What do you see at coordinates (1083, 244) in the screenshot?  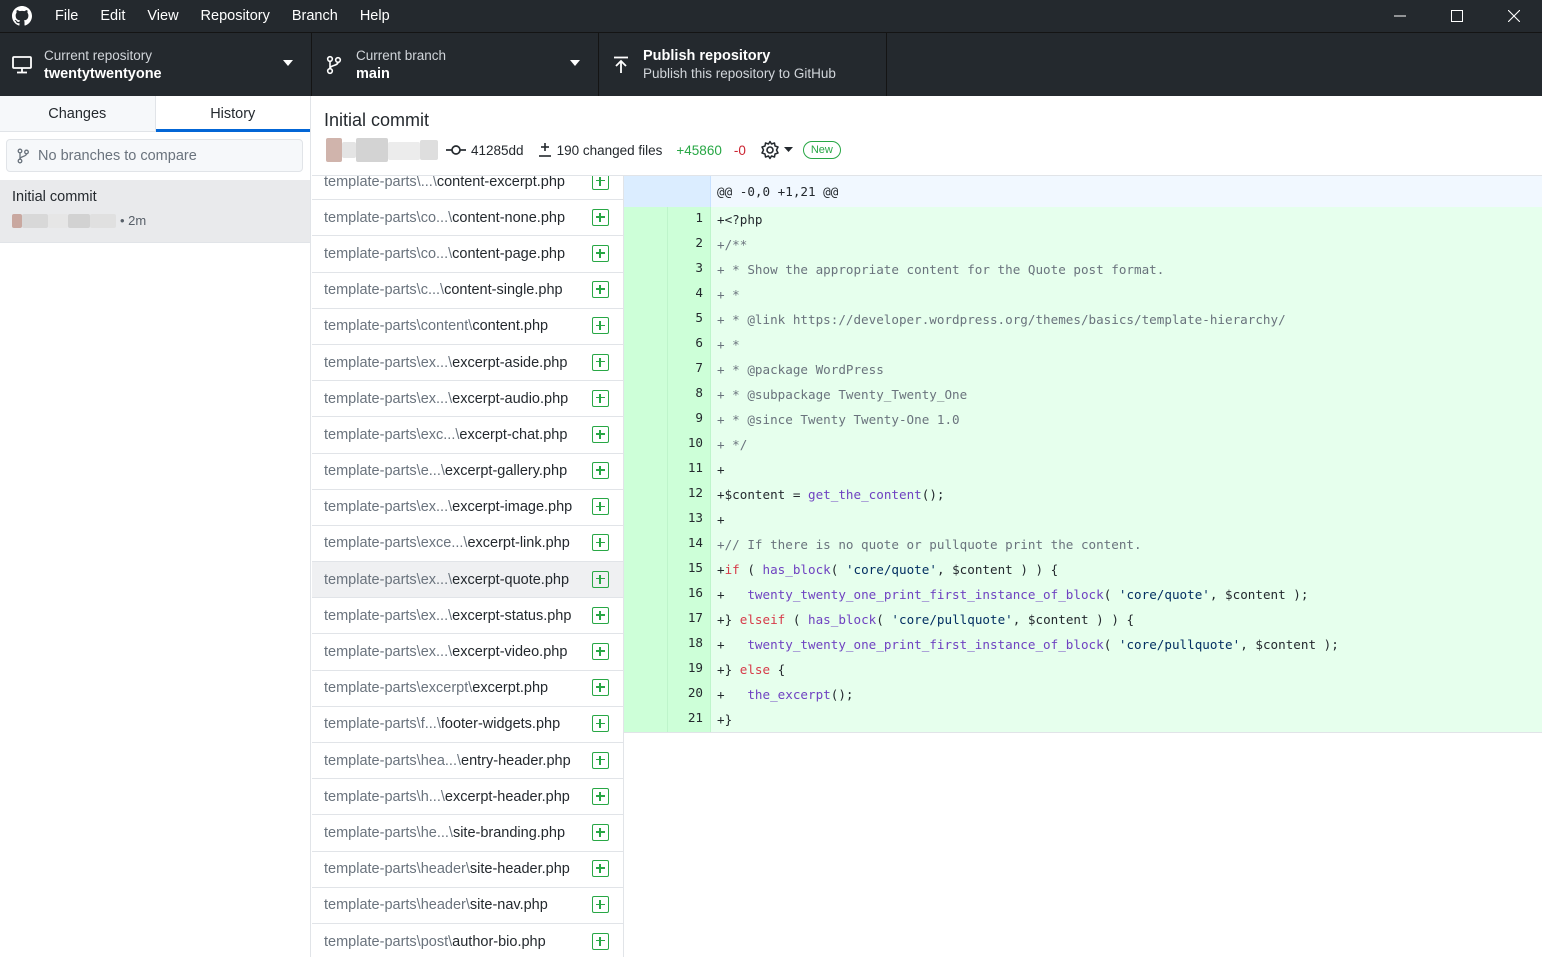 I see `diff-line: 2 +/**` at bounding box center [1083, 244].